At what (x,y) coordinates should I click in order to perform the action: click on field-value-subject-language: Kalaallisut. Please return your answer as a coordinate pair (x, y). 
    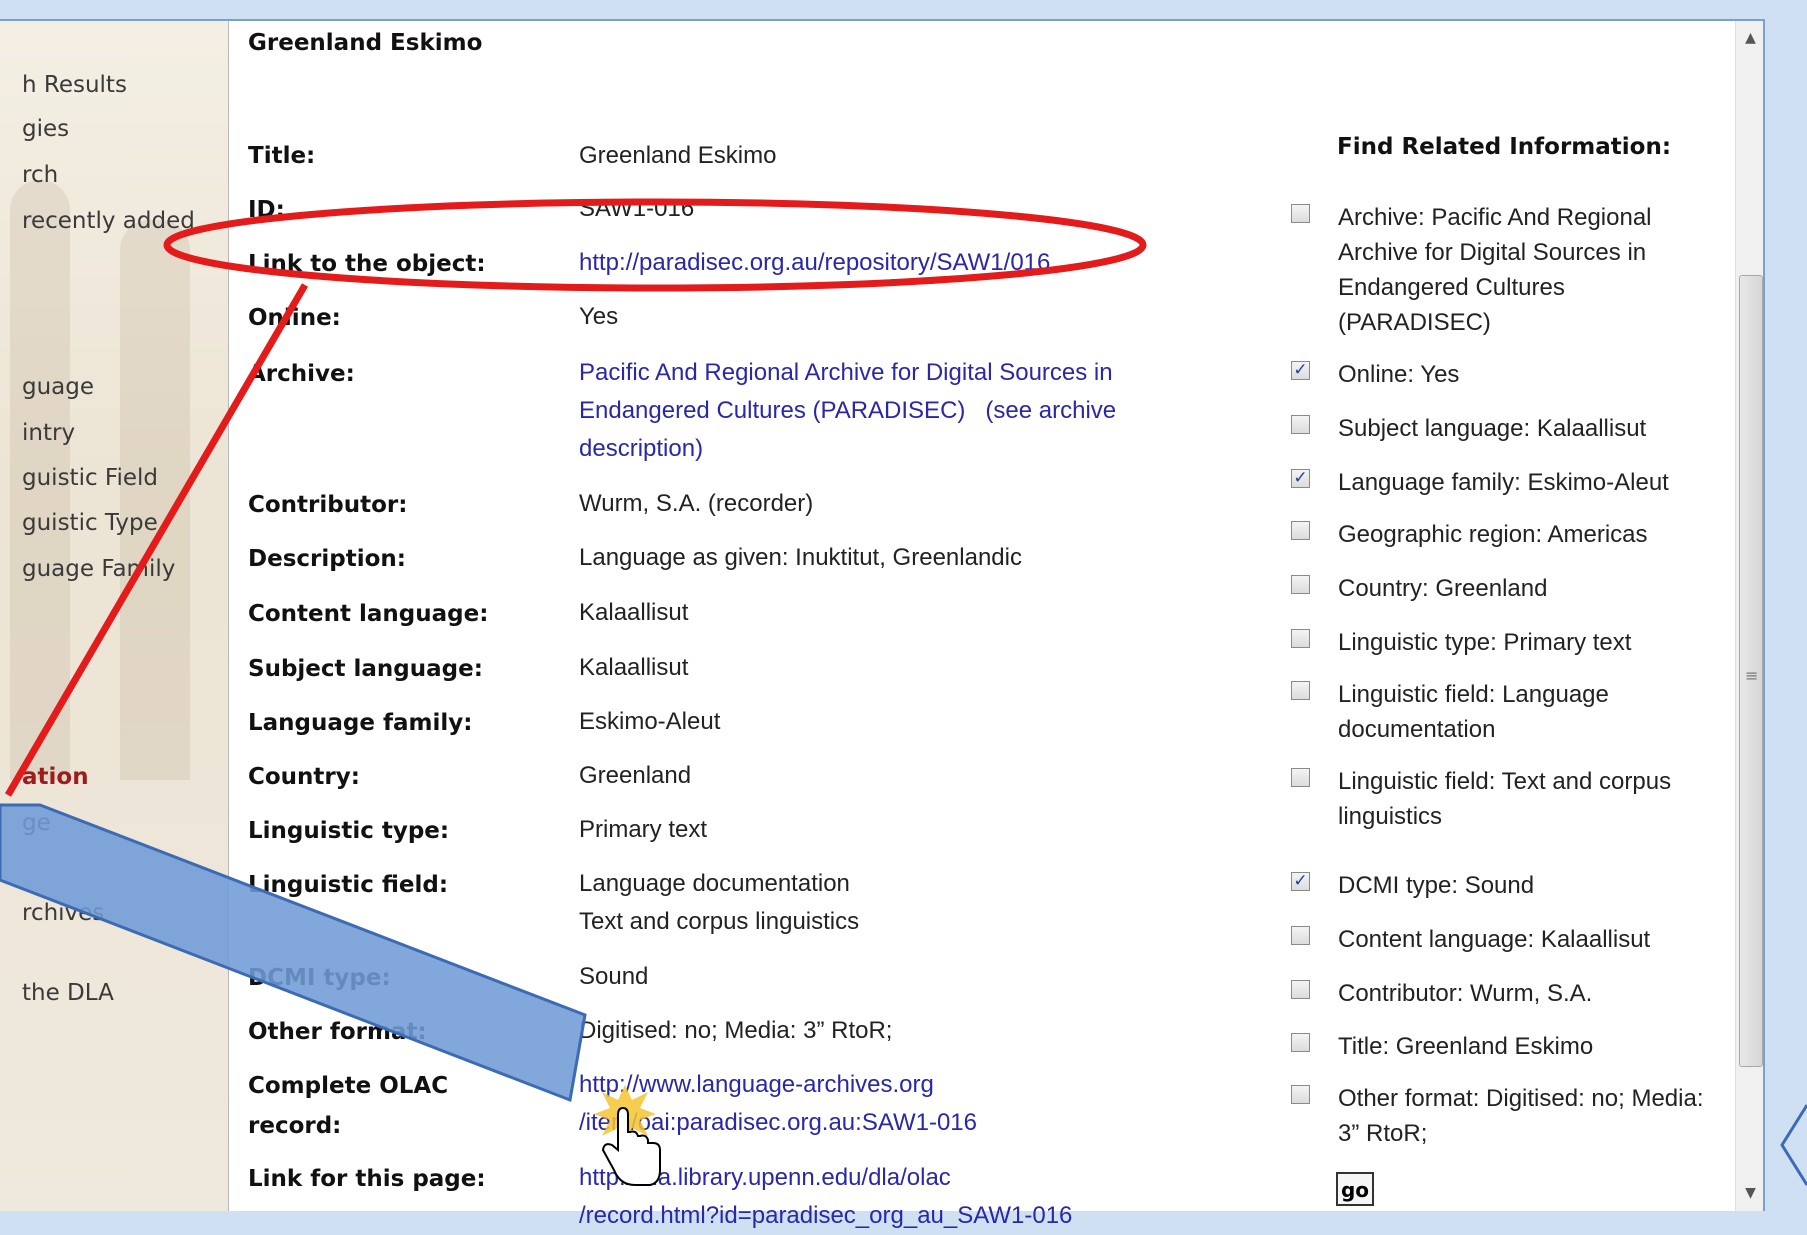
    Looking at the image, I should click on (634, 667).